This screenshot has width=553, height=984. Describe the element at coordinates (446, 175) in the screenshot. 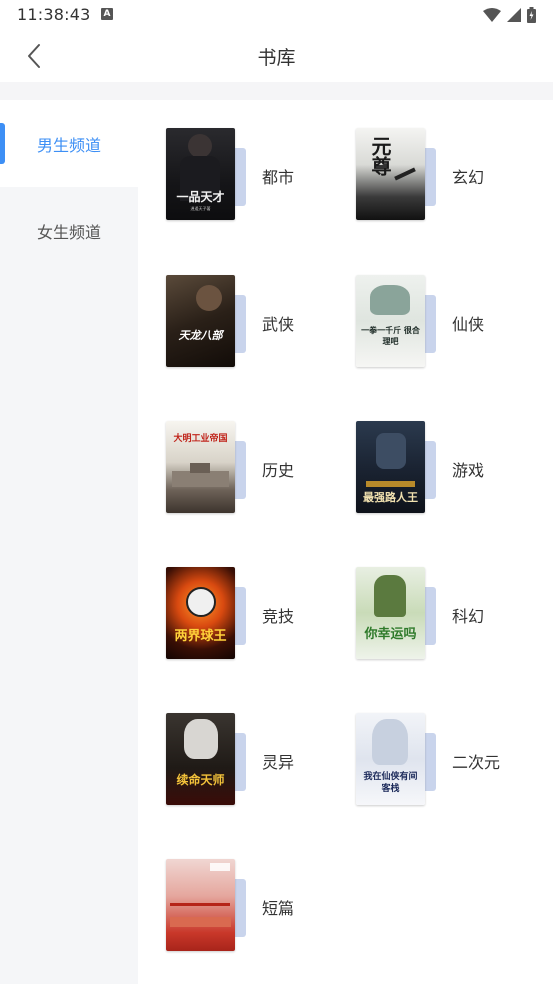

I see `category-item-xuanhuan: 元尊 玄幻` at that location.